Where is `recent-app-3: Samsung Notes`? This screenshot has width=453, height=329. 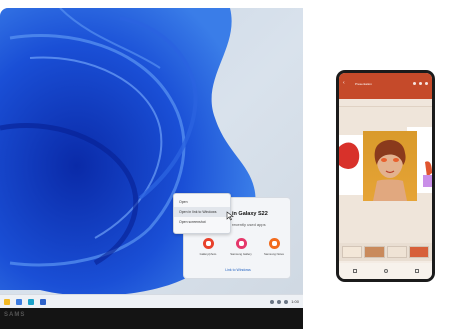 recent-app-3: Samsung Notes is located at coordinates (274, 247).